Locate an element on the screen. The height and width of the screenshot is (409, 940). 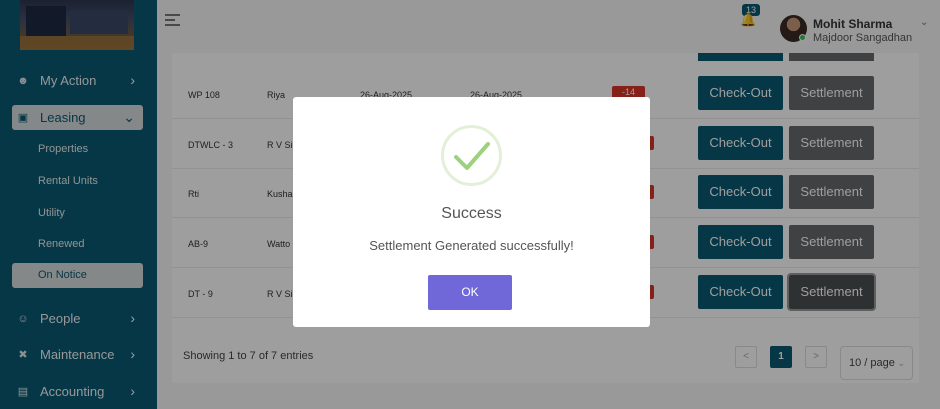
dialog-title: Success is located at coordinates (471, 213).